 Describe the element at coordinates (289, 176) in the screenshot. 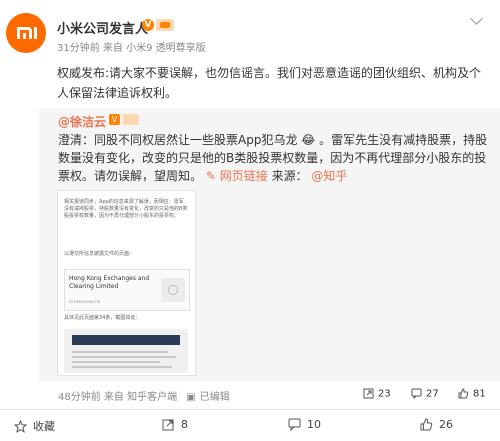

I see `source-label: 来源：` at that location.